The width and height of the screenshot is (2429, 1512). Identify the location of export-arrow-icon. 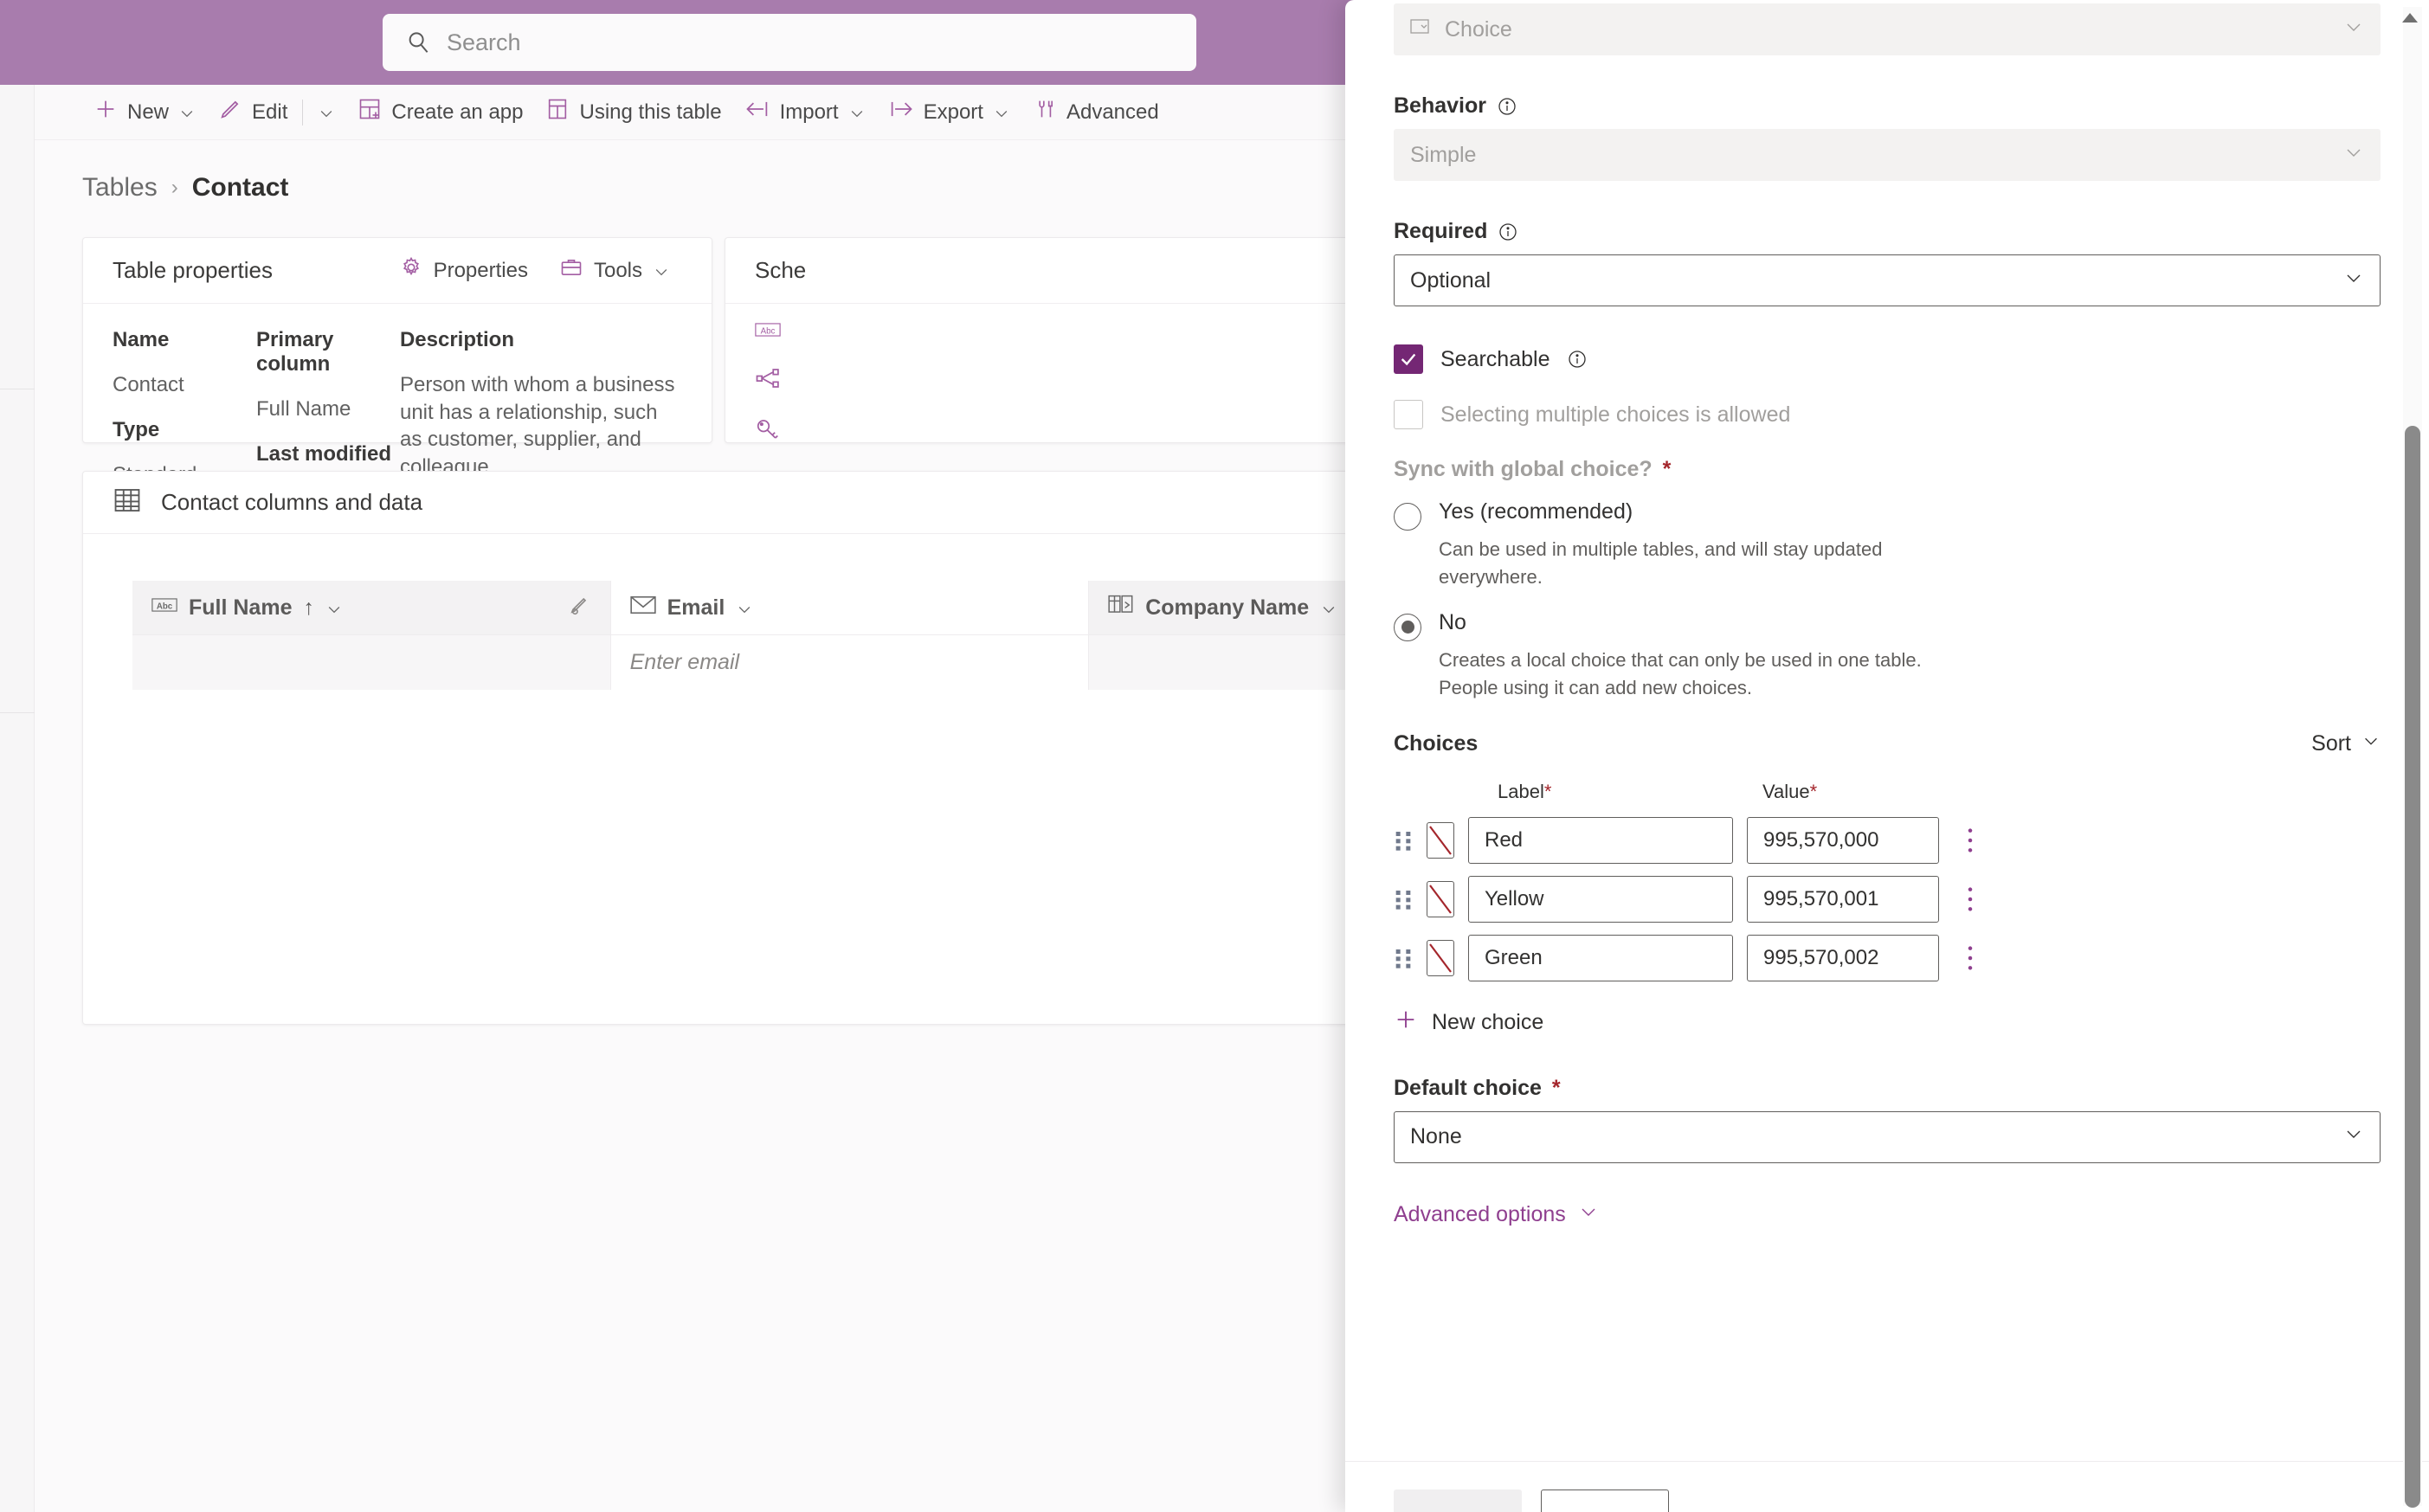
(901, 112).